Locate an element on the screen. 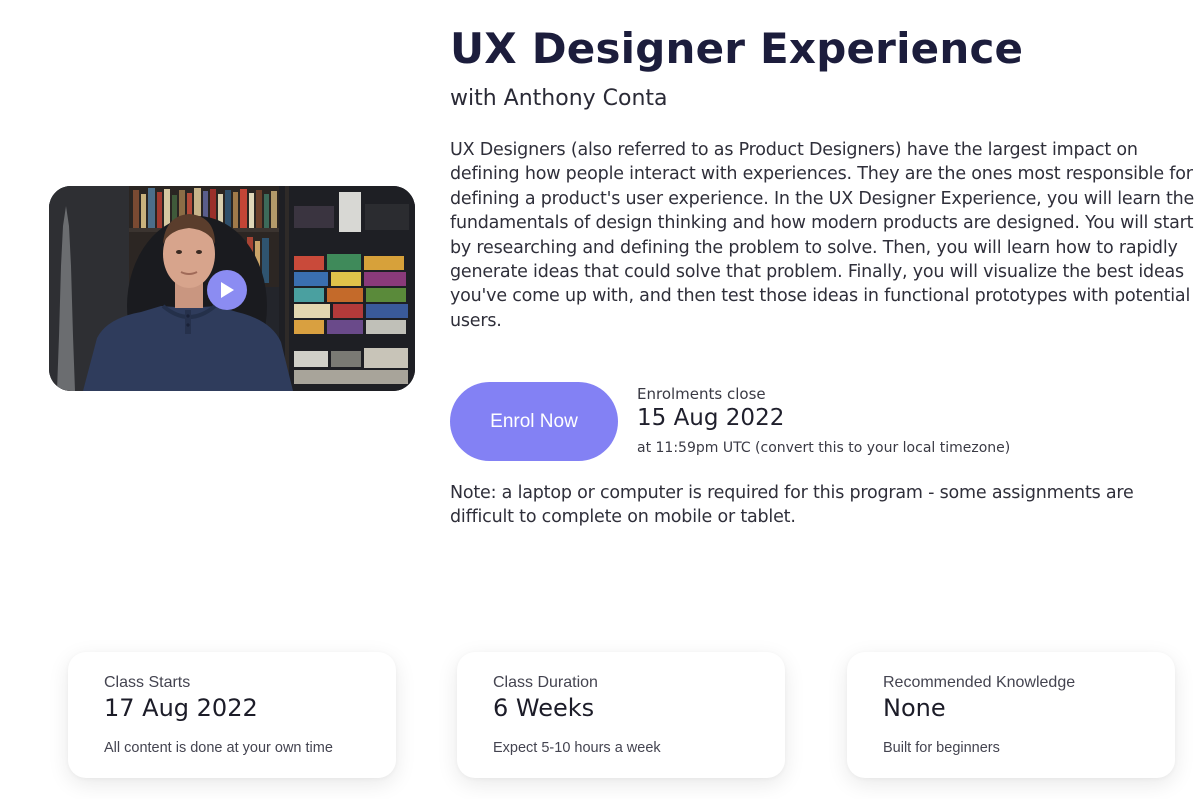 This screenshot has height=799, width=1200. close-time-text: at 11:59pm UTC is located at coordinates (696, 448).